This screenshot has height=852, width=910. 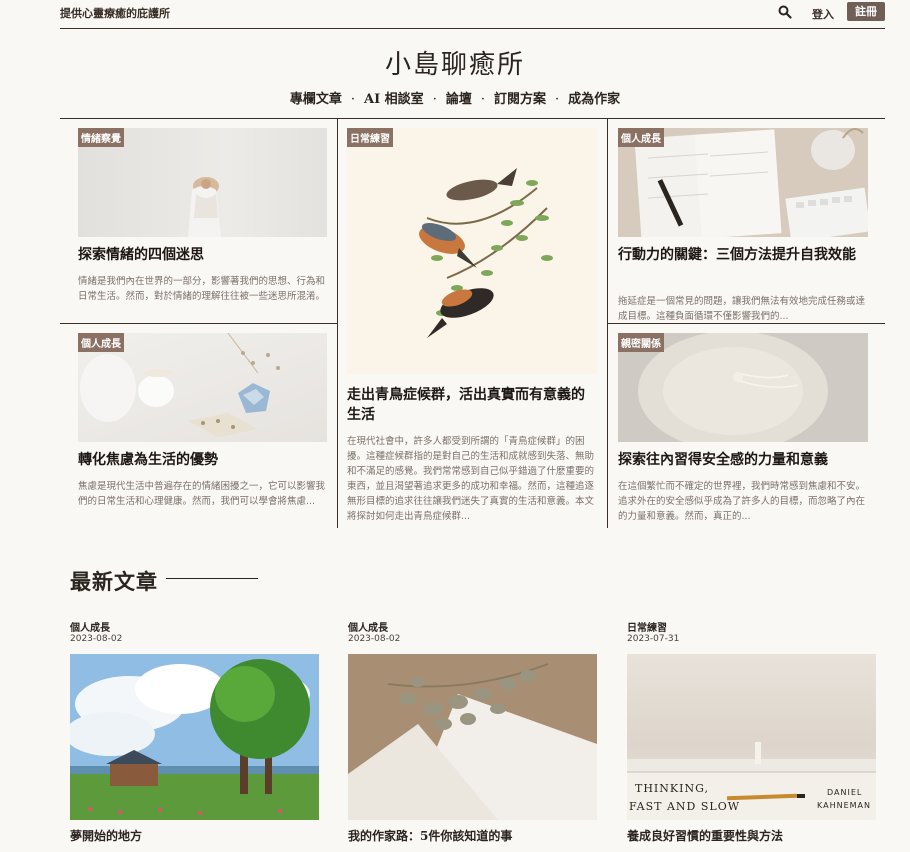 I want to click on category-badge: 情緒察覺, so click(x=101, y=137).